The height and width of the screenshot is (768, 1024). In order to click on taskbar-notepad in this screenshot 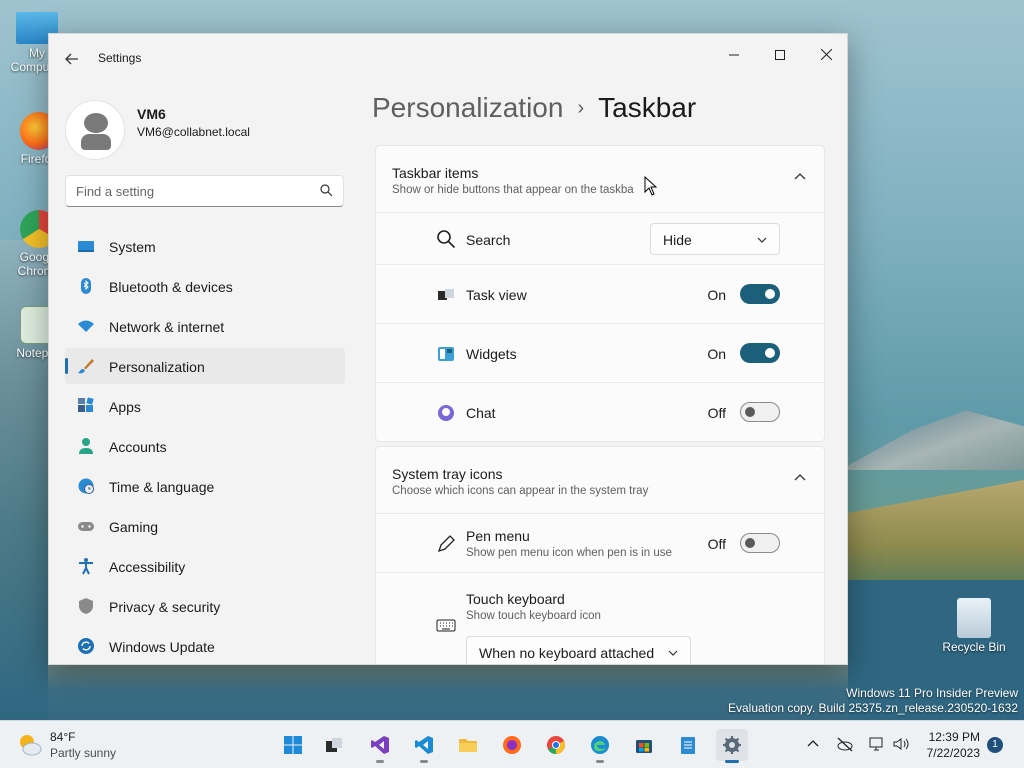, I will do `click(688, 745)`.